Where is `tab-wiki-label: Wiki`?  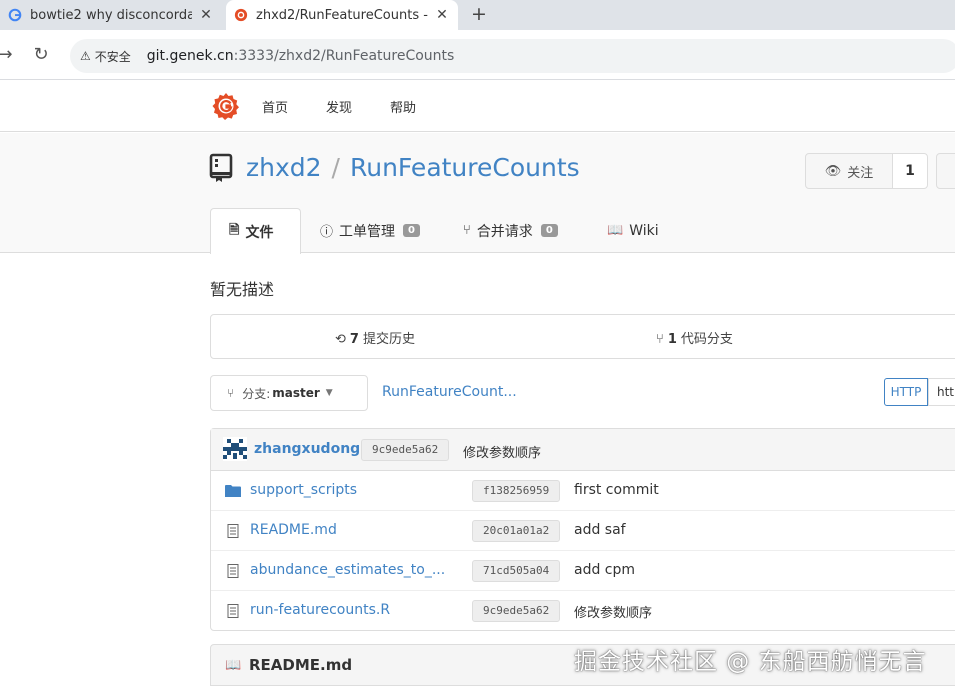
tab-wiki-label: Wiki is located at coordinates (644, 230).